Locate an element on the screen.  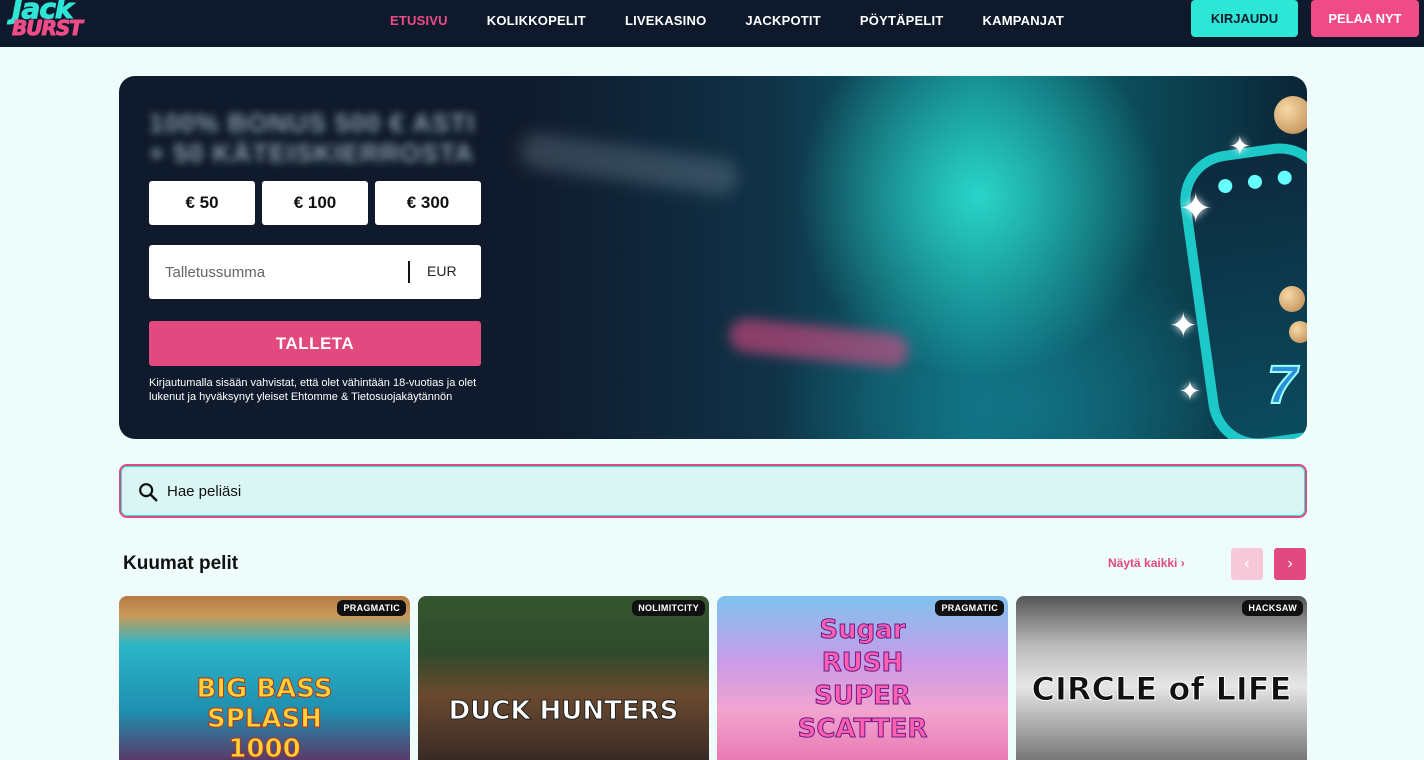
provider-badge: HACKSAW is located at coordinates (1272, 608).